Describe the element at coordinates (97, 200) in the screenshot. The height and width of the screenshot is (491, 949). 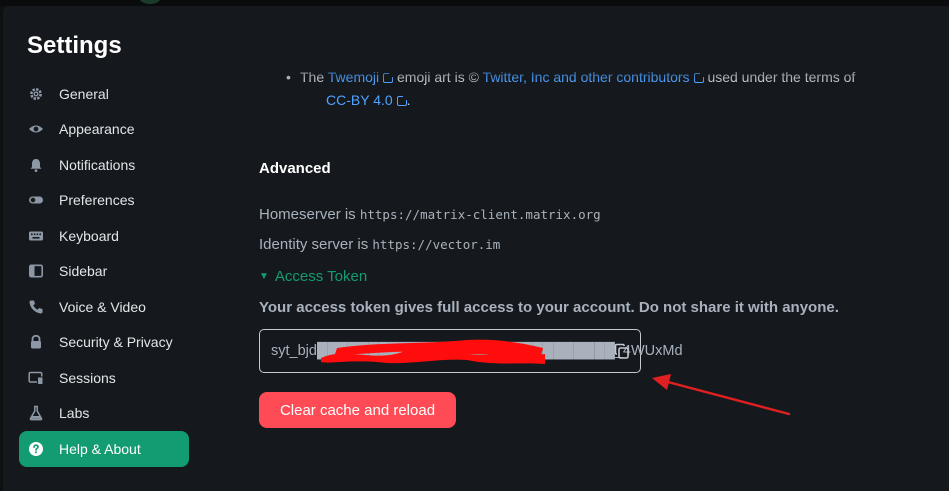
I see `sidebar-item-label: Preferences` at that location.